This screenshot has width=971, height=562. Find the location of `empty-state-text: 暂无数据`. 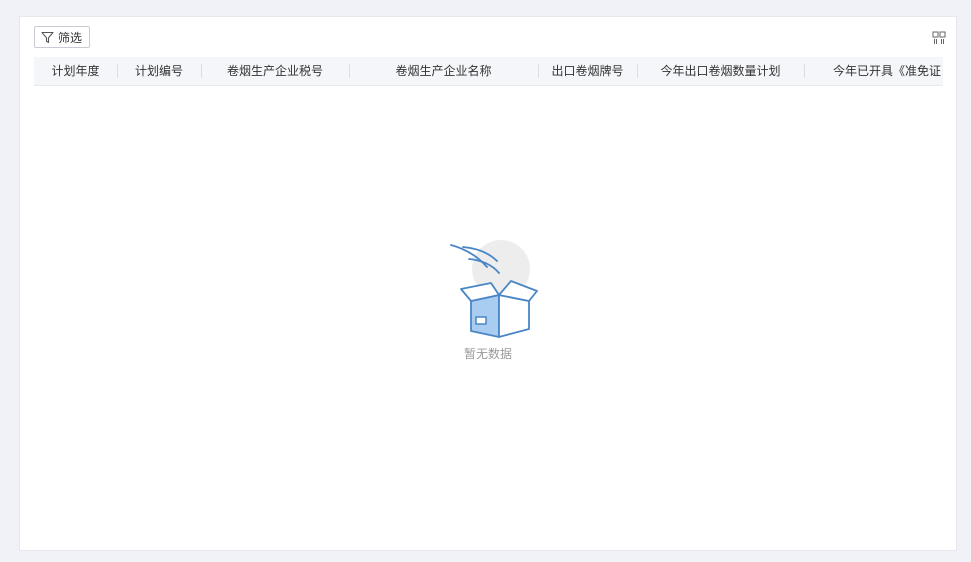

empty-state-text: 暂无数据 is located at coordinates (487, 354).